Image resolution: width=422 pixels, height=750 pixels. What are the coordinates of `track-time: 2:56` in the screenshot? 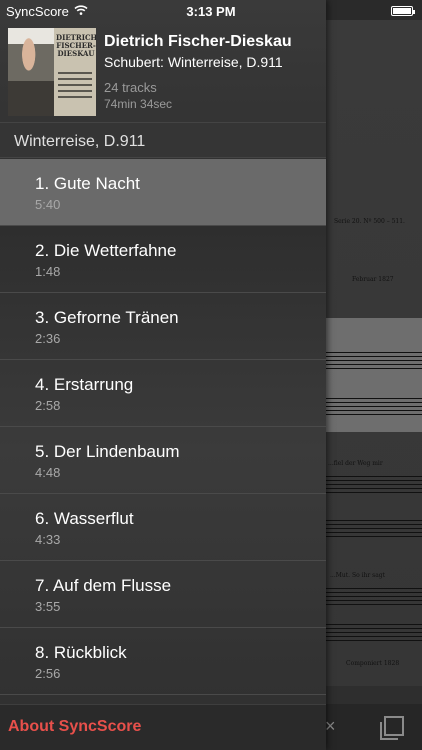 It's located at (48, 673).